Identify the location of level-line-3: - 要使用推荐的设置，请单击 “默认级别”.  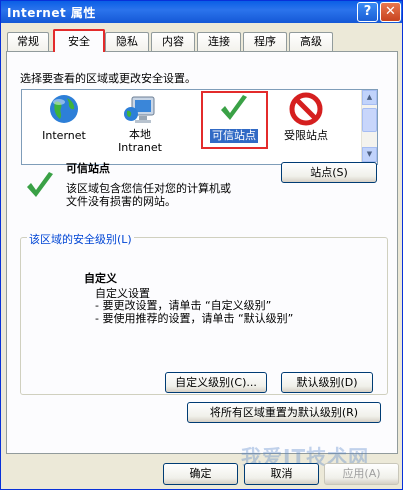
(194, 318).